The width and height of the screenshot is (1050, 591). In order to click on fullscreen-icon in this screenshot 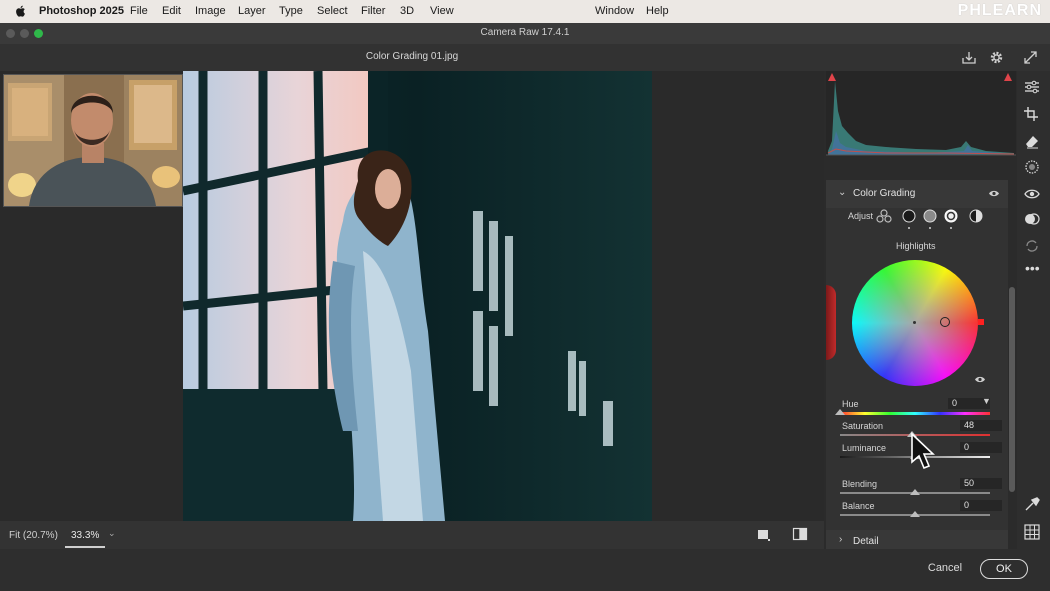, I will do `click(1030, 57)`.